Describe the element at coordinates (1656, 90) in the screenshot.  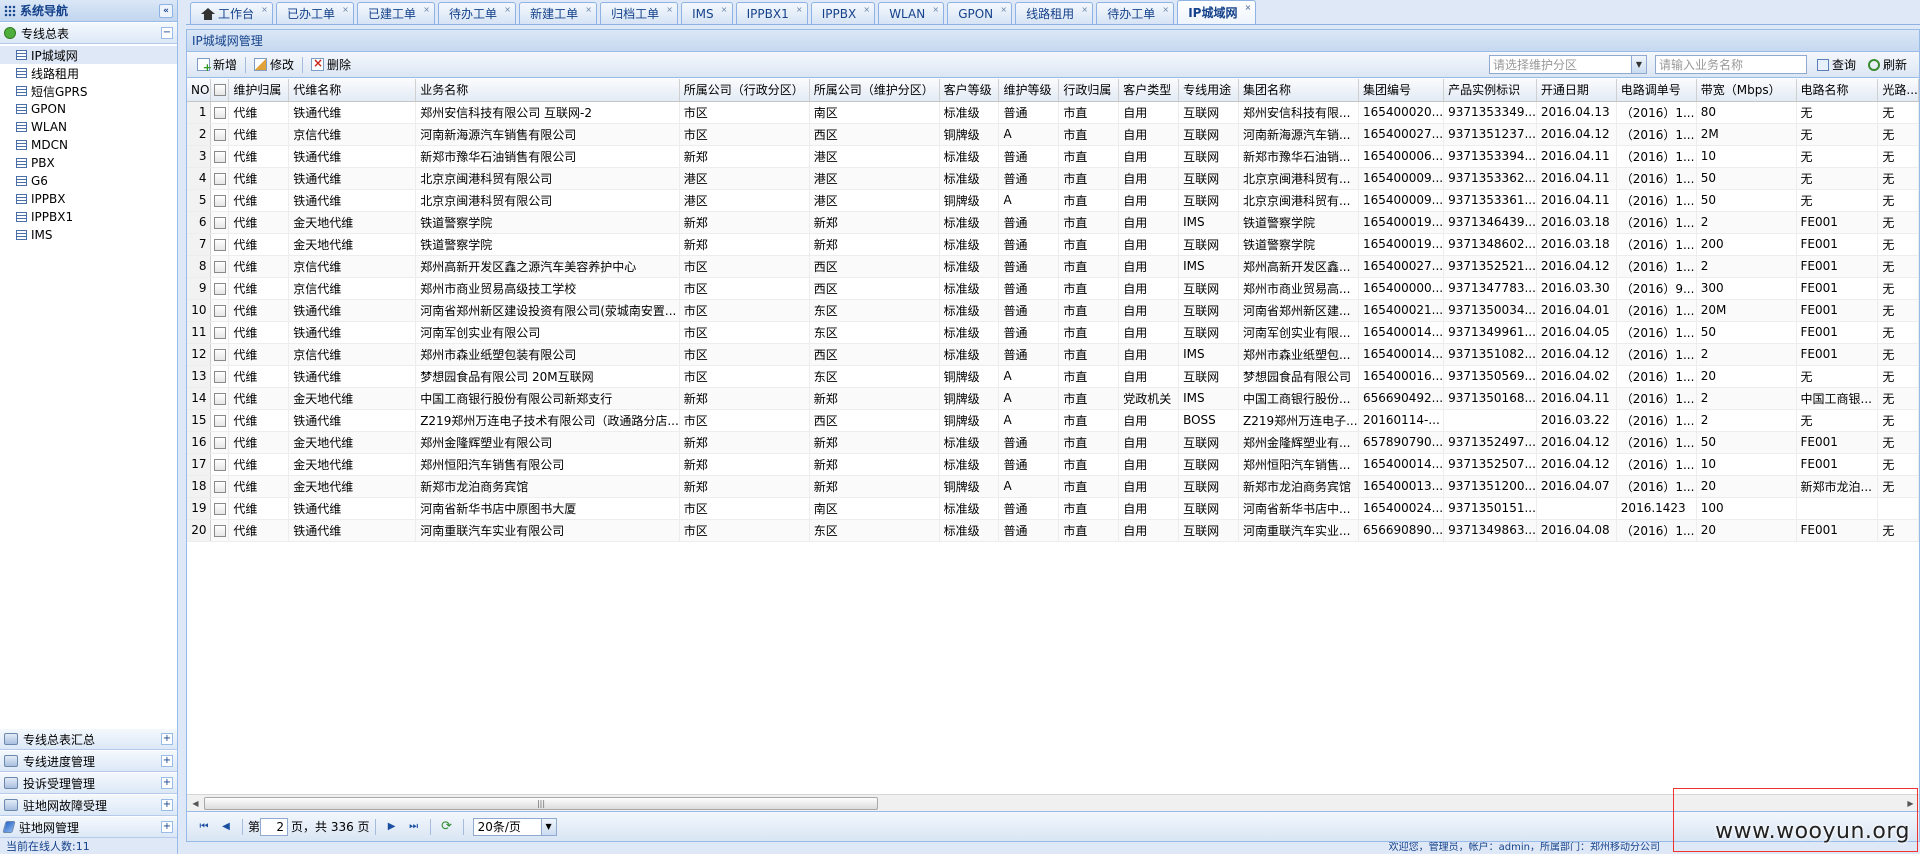
I see `column-header: 电路调单号` at that location.